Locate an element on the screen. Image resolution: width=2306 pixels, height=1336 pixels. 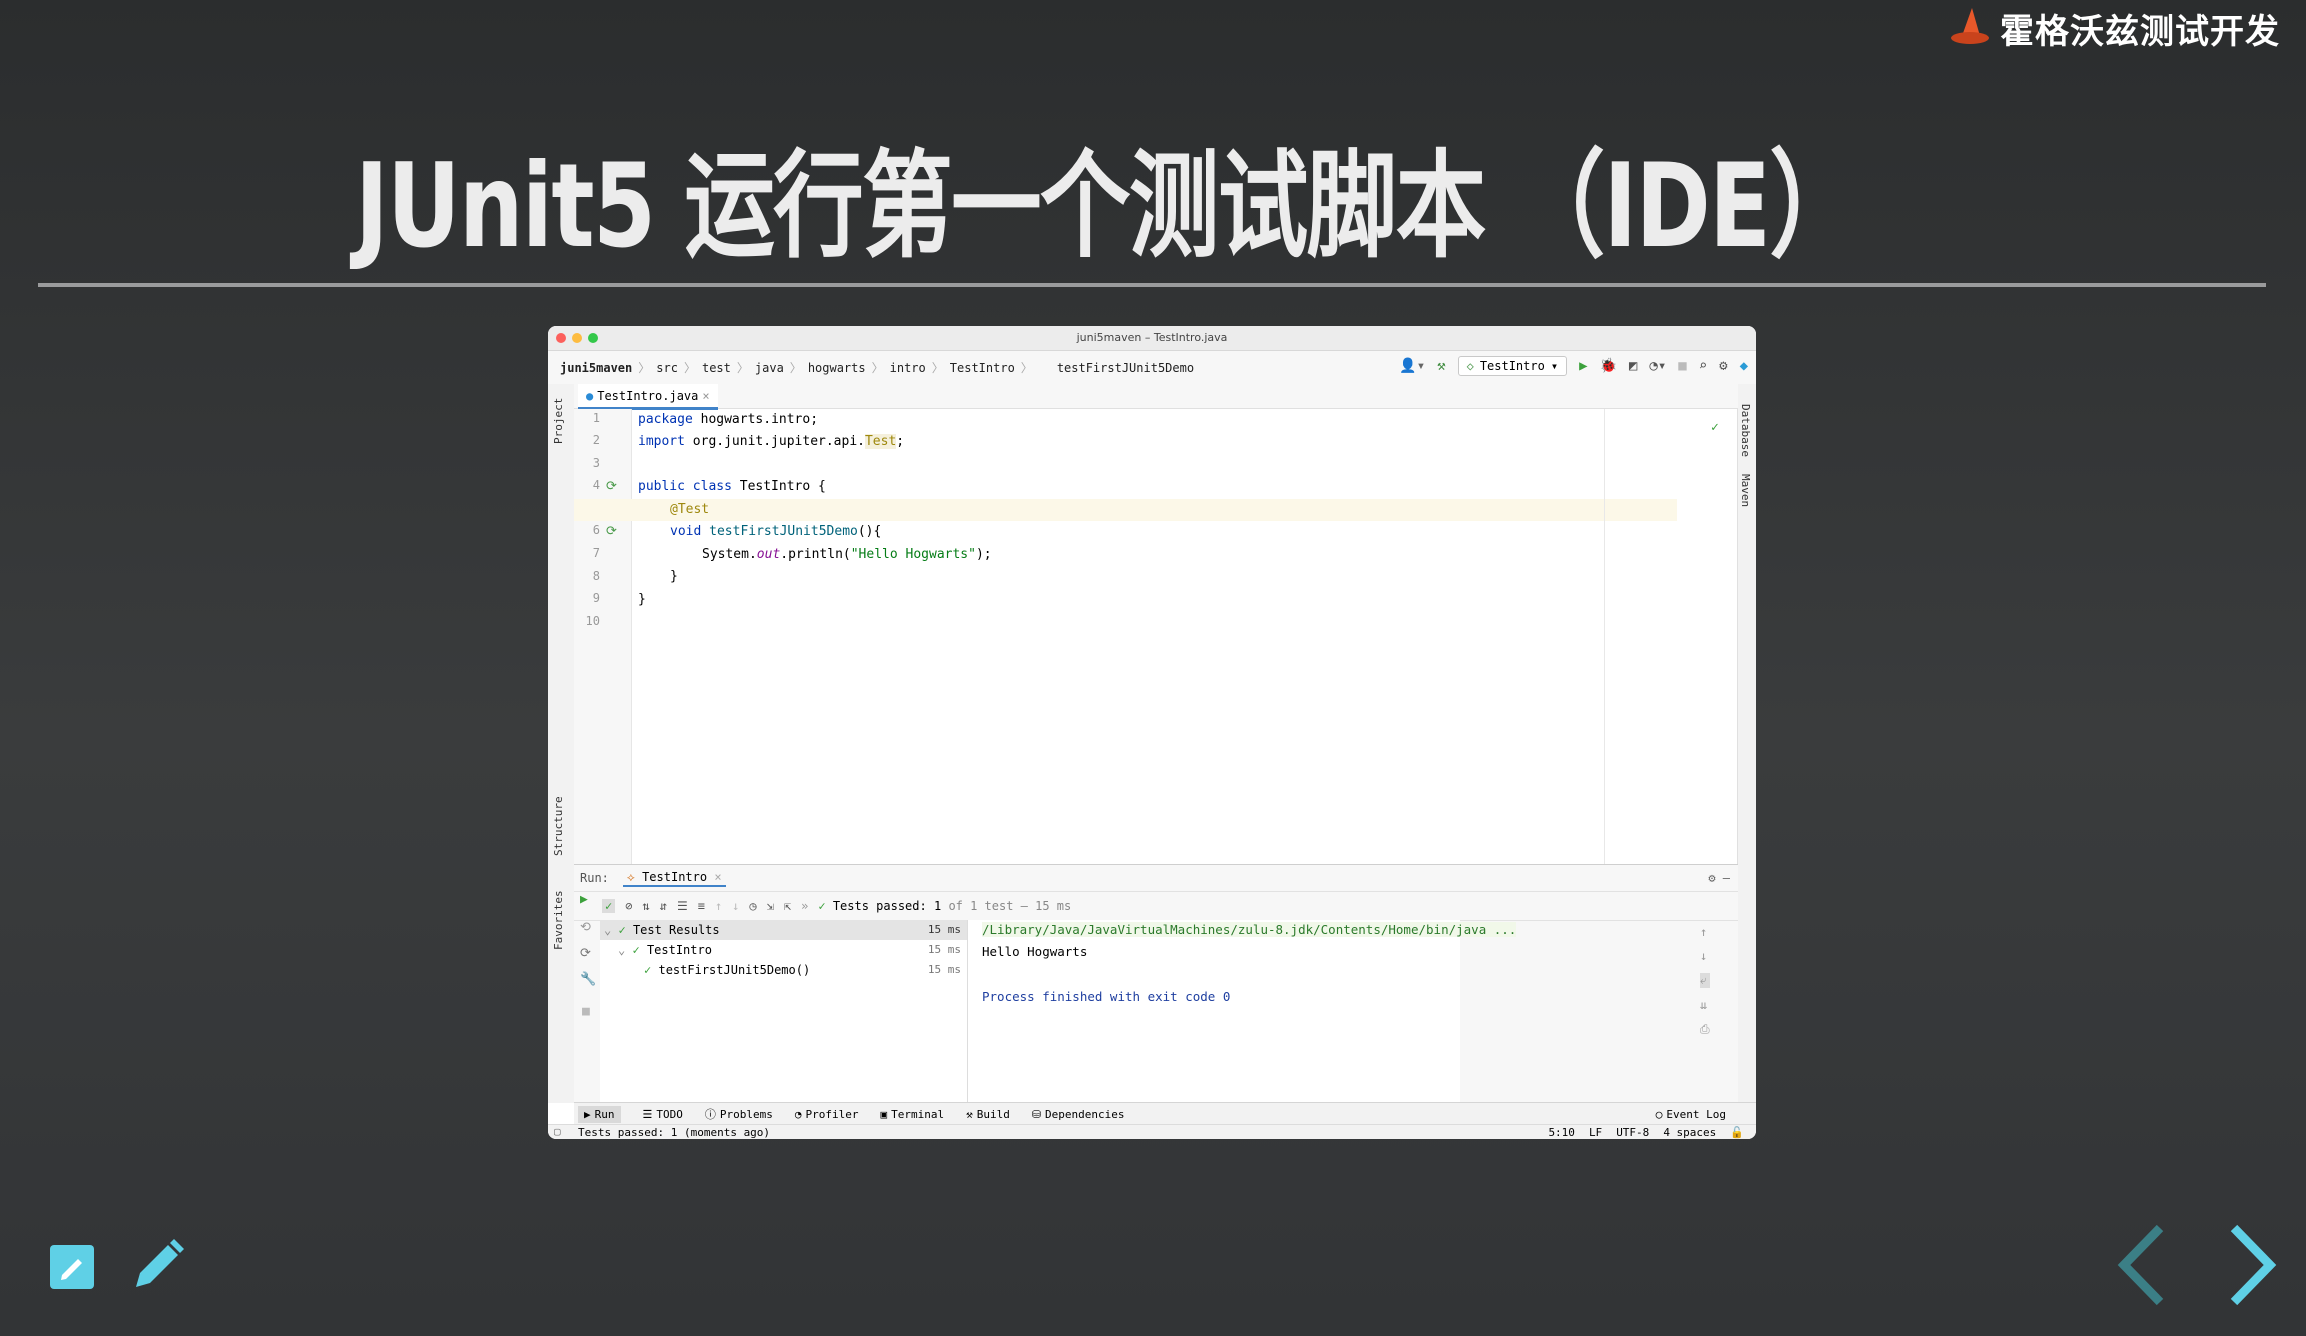
show-ignored-icon: ⊘ is located at coordinates (628, 906).